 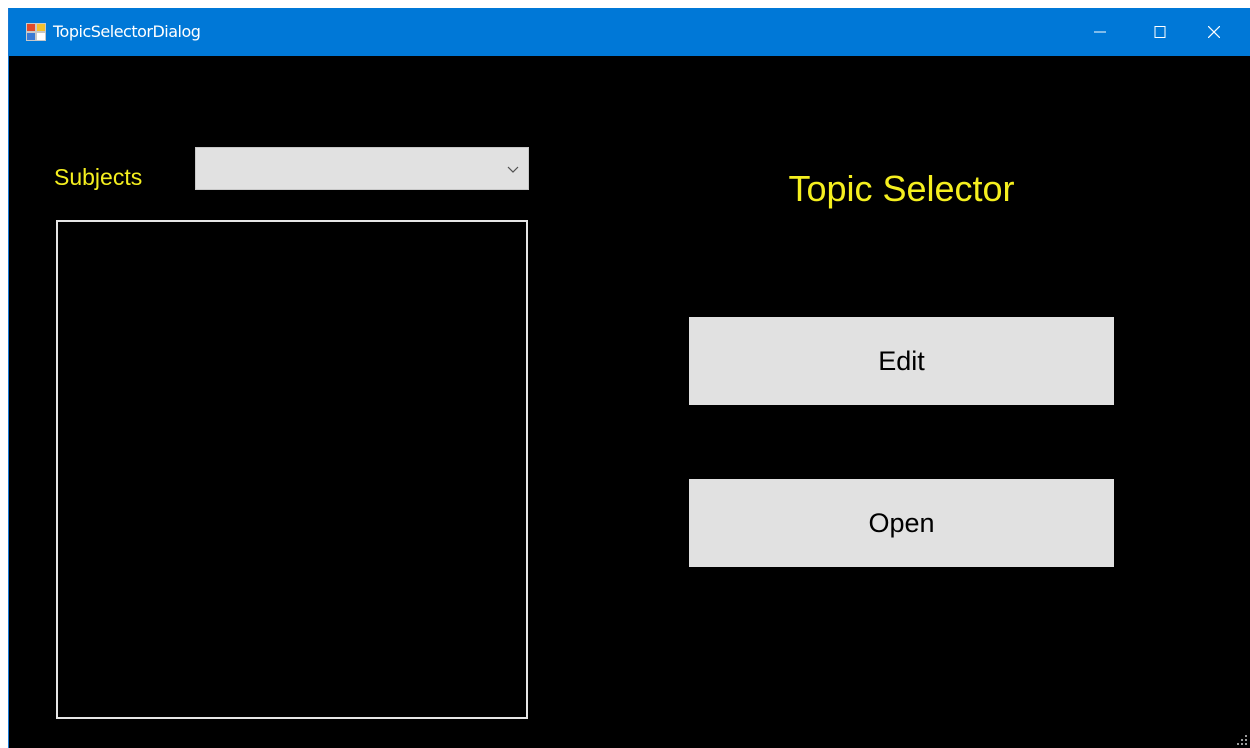 I want to click on resize-grip-icon, so click(x=1242, y=740).